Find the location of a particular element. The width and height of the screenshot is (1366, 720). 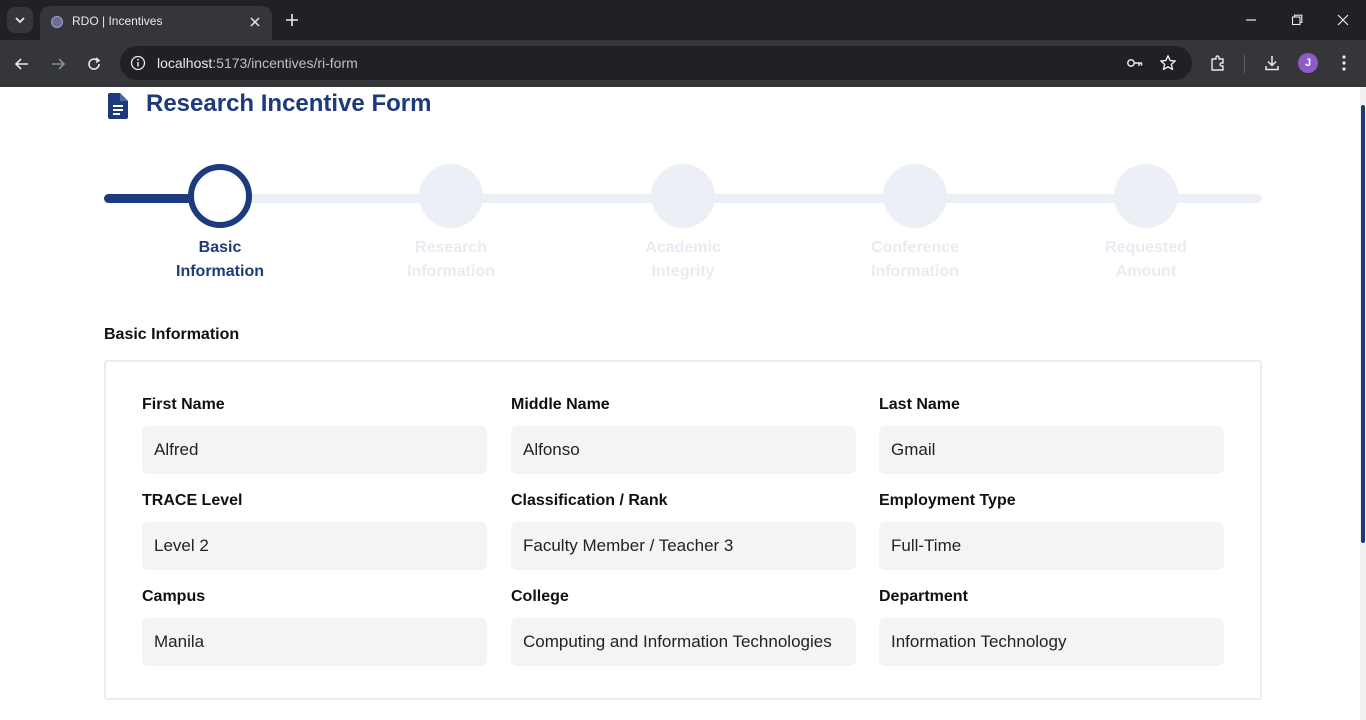

step-2-label: Research Information is located at coordinates (451, 260).